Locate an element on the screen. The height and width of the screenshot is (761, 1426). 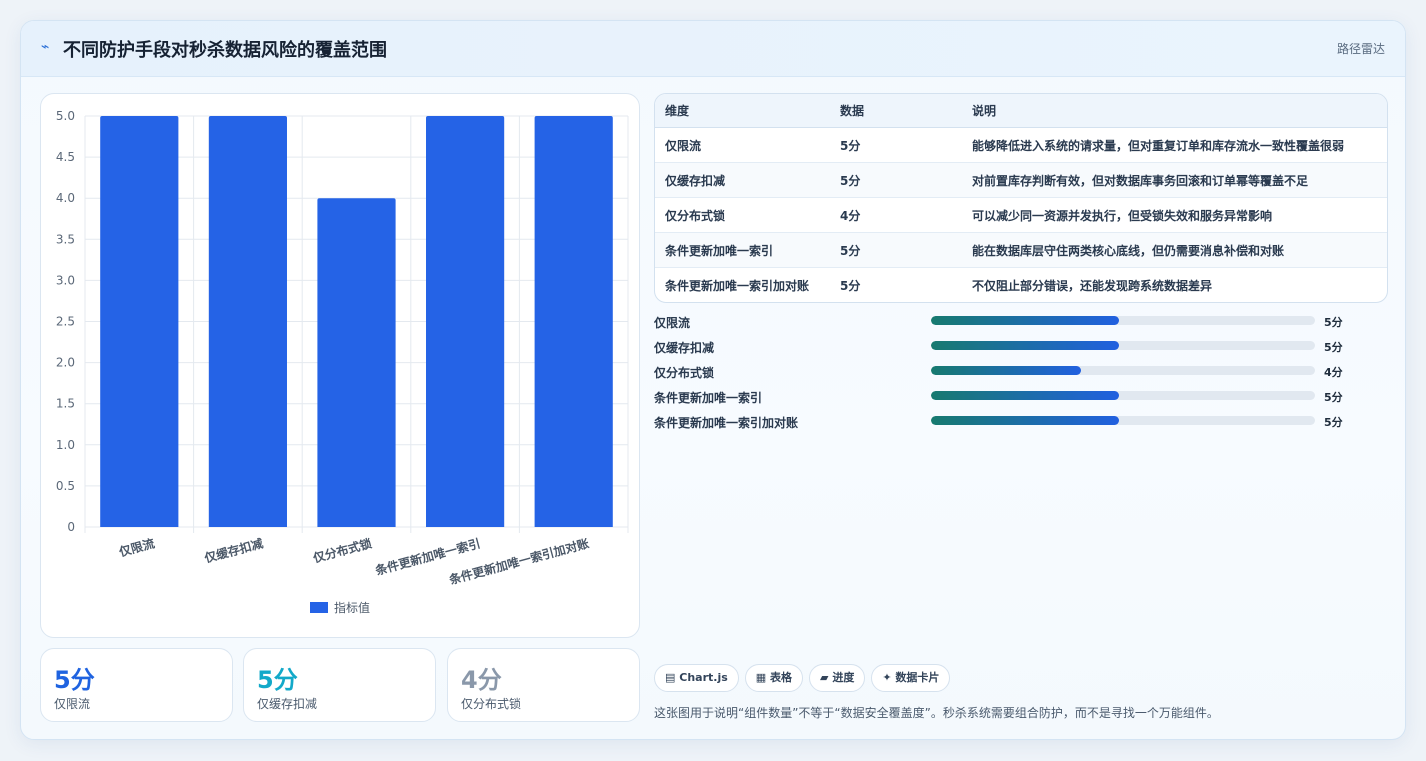
table-row: 仅分布式锁 4分 可以减少同一资源并发执行，但受锁失效和服务异常影响 is located at coordinates (1021, 215).